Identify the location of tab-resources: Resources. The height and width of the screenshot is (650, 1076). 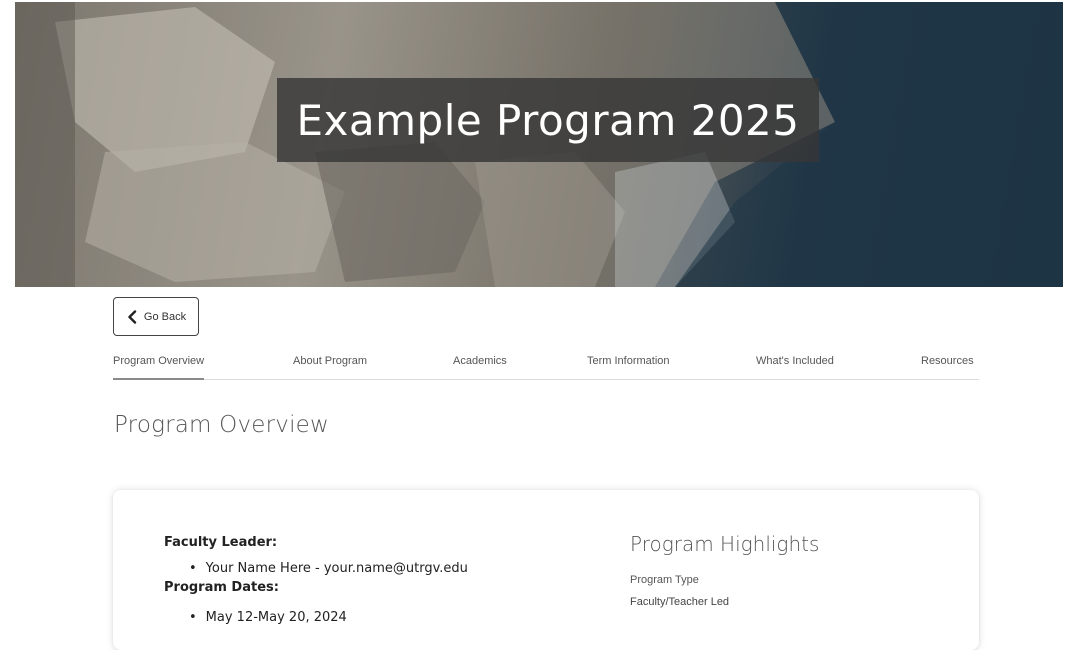
(947, 365).